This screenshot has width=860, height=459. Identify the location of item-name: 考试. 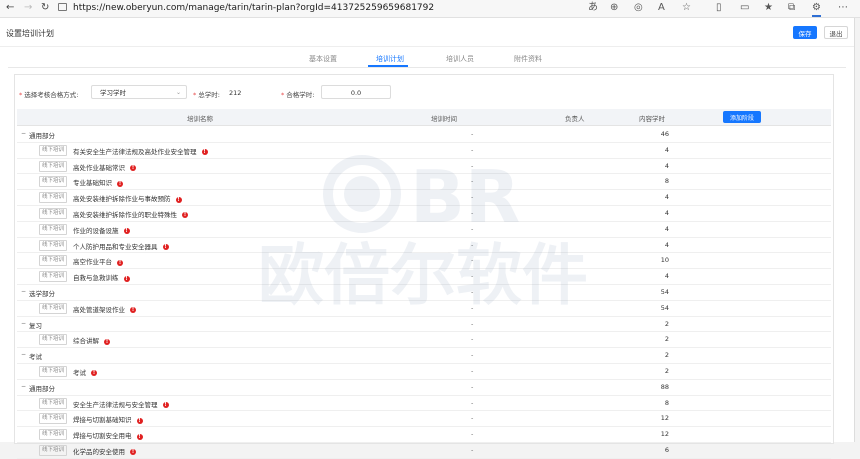
(79, 372).